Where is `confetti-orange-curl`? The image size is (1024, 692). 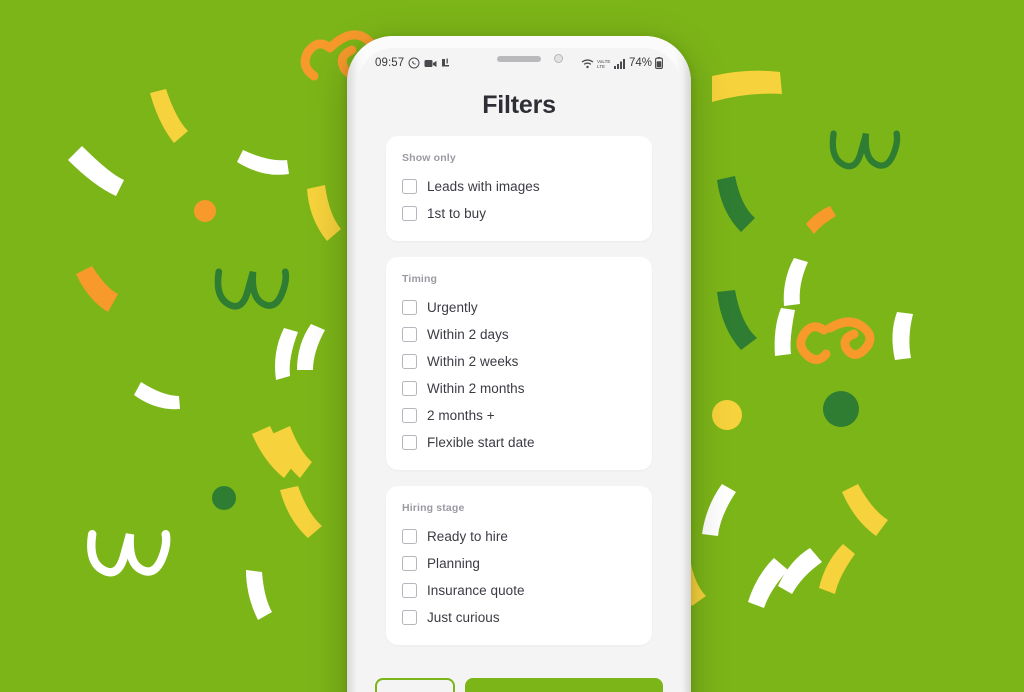
confetti-orange-curl is located at coordinates (317, 60).